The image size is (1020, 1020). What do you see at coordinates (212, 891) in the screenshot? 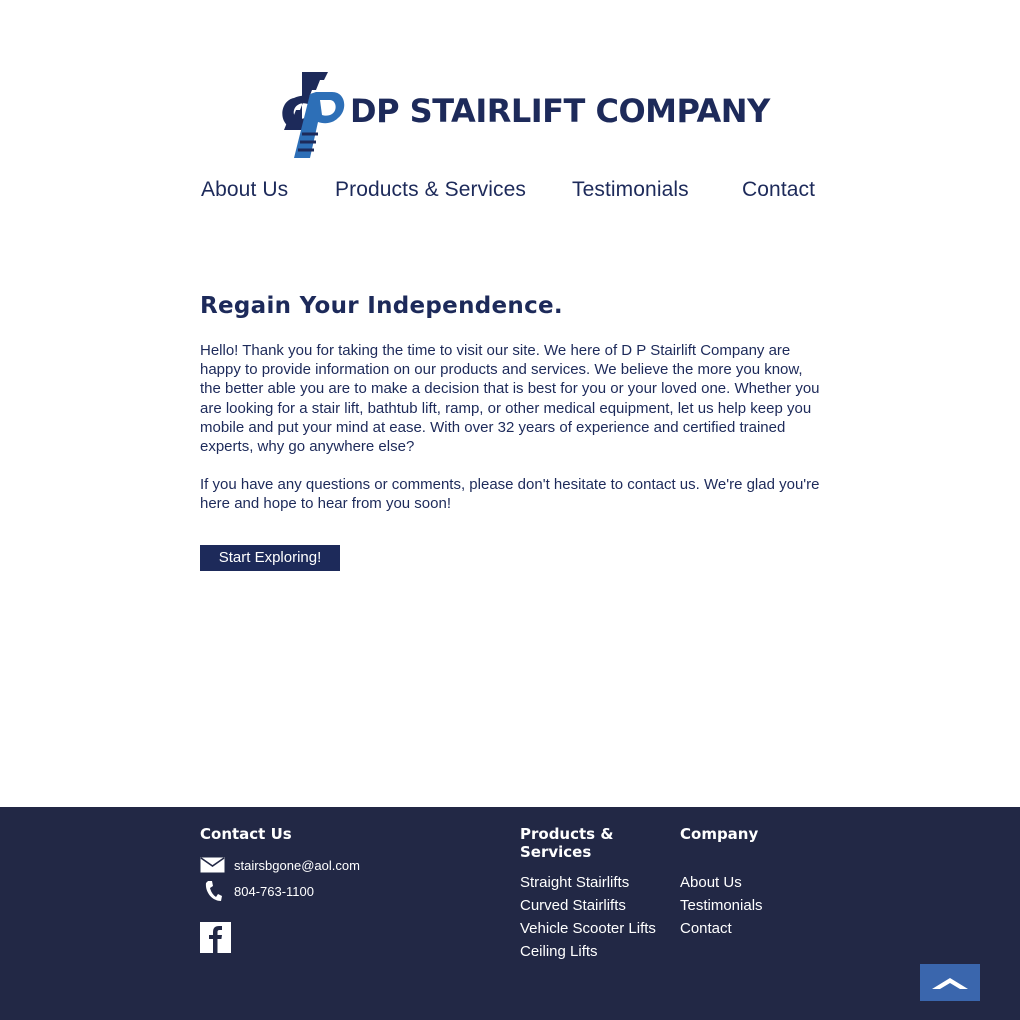
I see `phone-icon` at bounding box center [212, 891].